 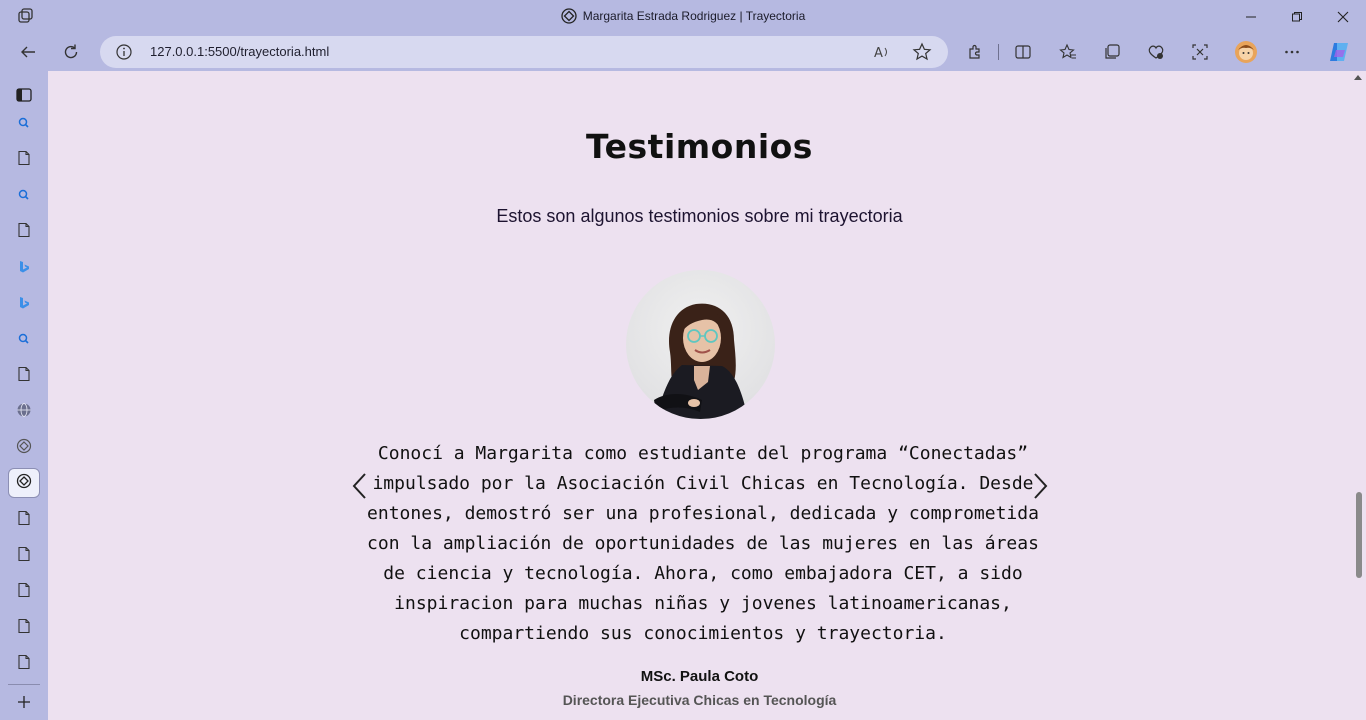 I want to click on svg-text: A, so click(x=878, y=53).